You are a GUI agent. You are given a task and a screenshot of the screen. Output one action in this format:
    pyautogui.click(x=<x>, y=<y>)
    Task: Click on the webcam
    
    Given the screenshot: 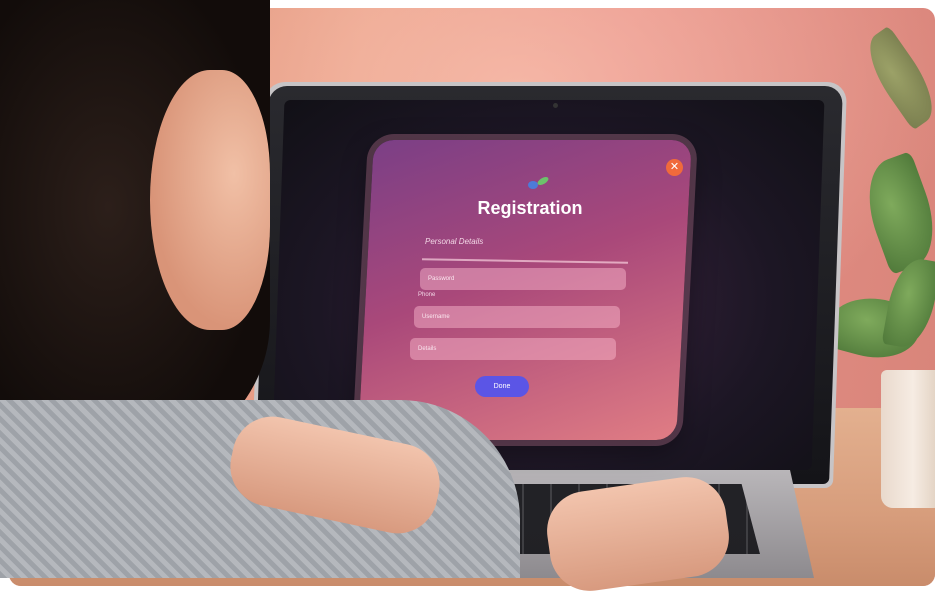 What is the action you would take?
    pyautogui.click(x=555, y=105)
    